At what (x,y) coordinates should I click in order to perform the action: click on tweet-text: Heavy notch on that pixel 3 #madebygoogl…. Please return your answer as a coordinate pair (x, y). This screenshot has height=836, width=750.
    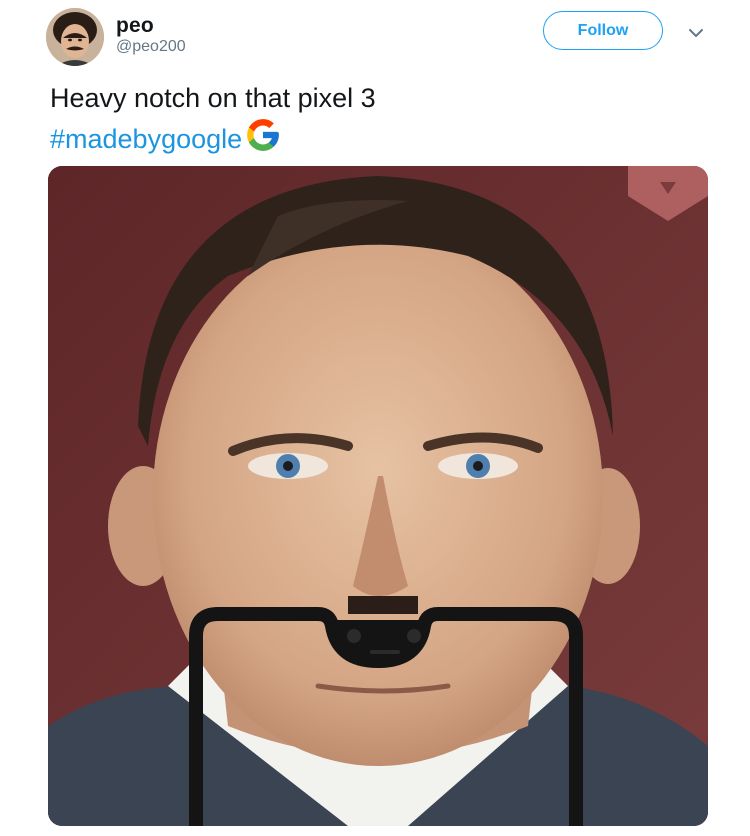
    Looking at the image, I should click on (375, 118).